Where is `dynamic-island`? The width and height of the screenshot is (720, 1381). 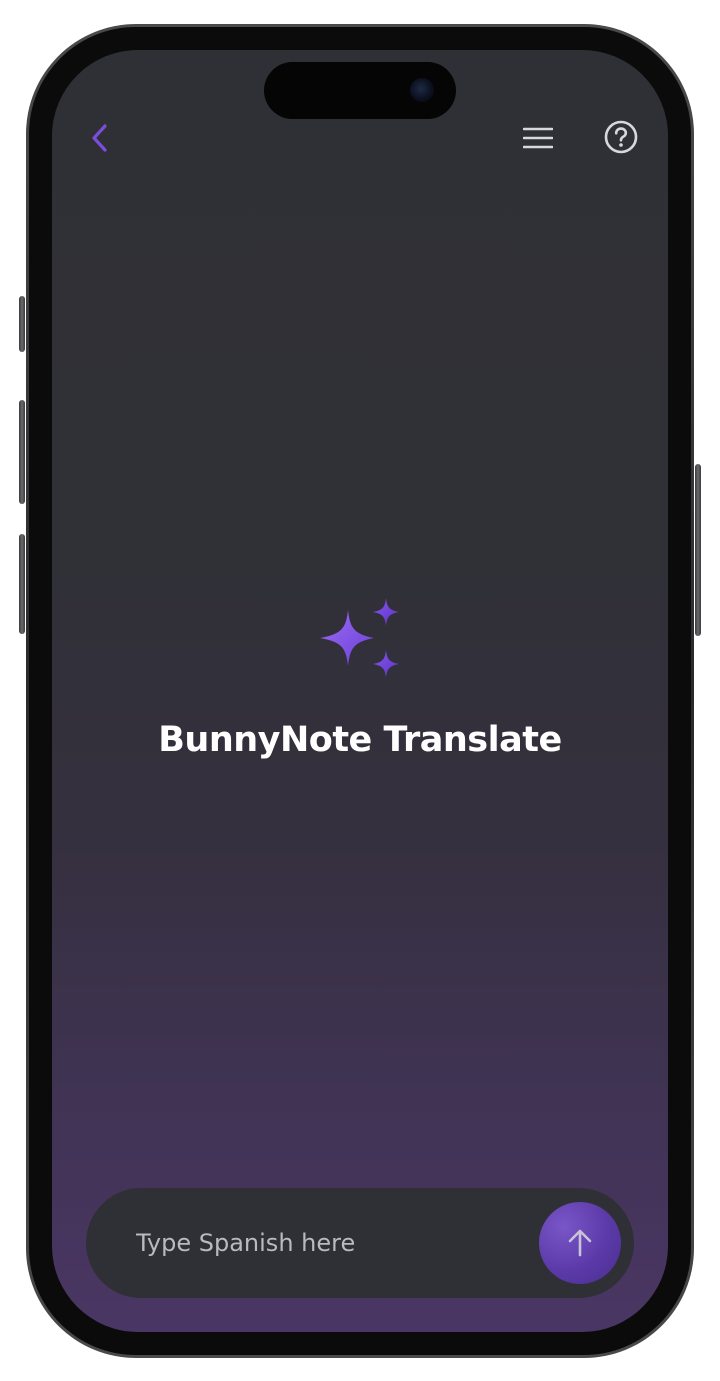 dynamic-island is located at coordinates (360, 90).